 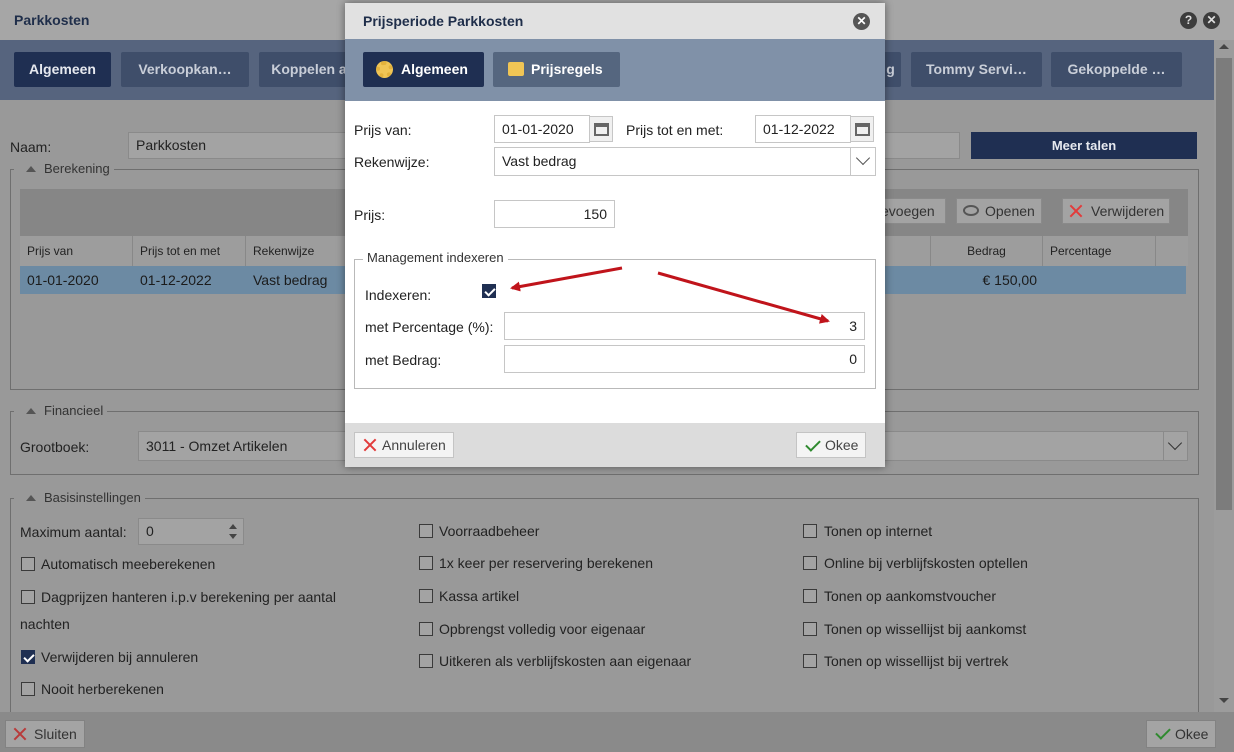 What do you see at coordinates (1224, 700) in the screenshot?
I see `scroll-down-icon` at bounding box center [1224, 700].